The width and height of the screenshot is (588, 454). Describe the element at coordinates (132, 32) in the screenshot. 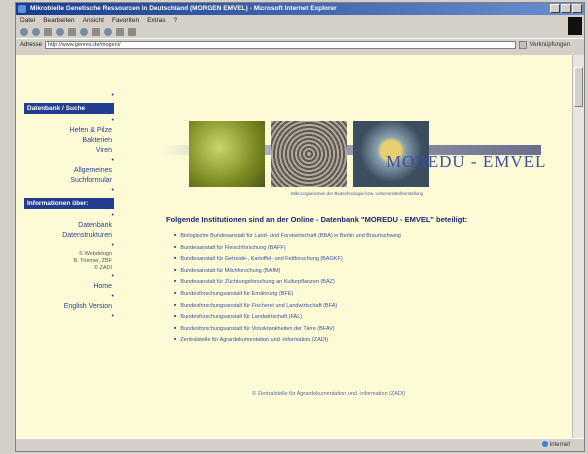

I see `print-icon` at that location.